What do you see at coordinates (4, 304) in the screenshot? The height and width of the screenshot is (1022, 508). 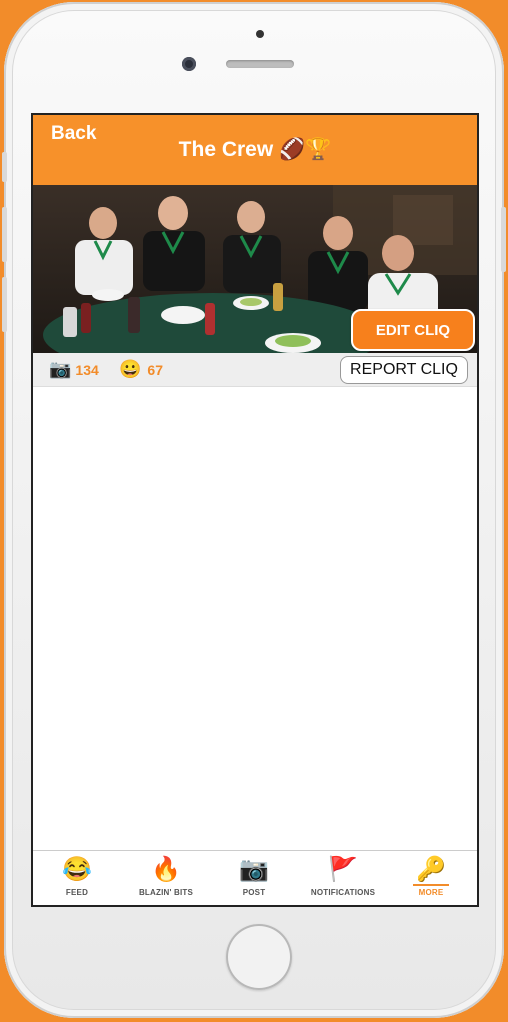 I see `volume-down-button` at bounding box center [4, 304].